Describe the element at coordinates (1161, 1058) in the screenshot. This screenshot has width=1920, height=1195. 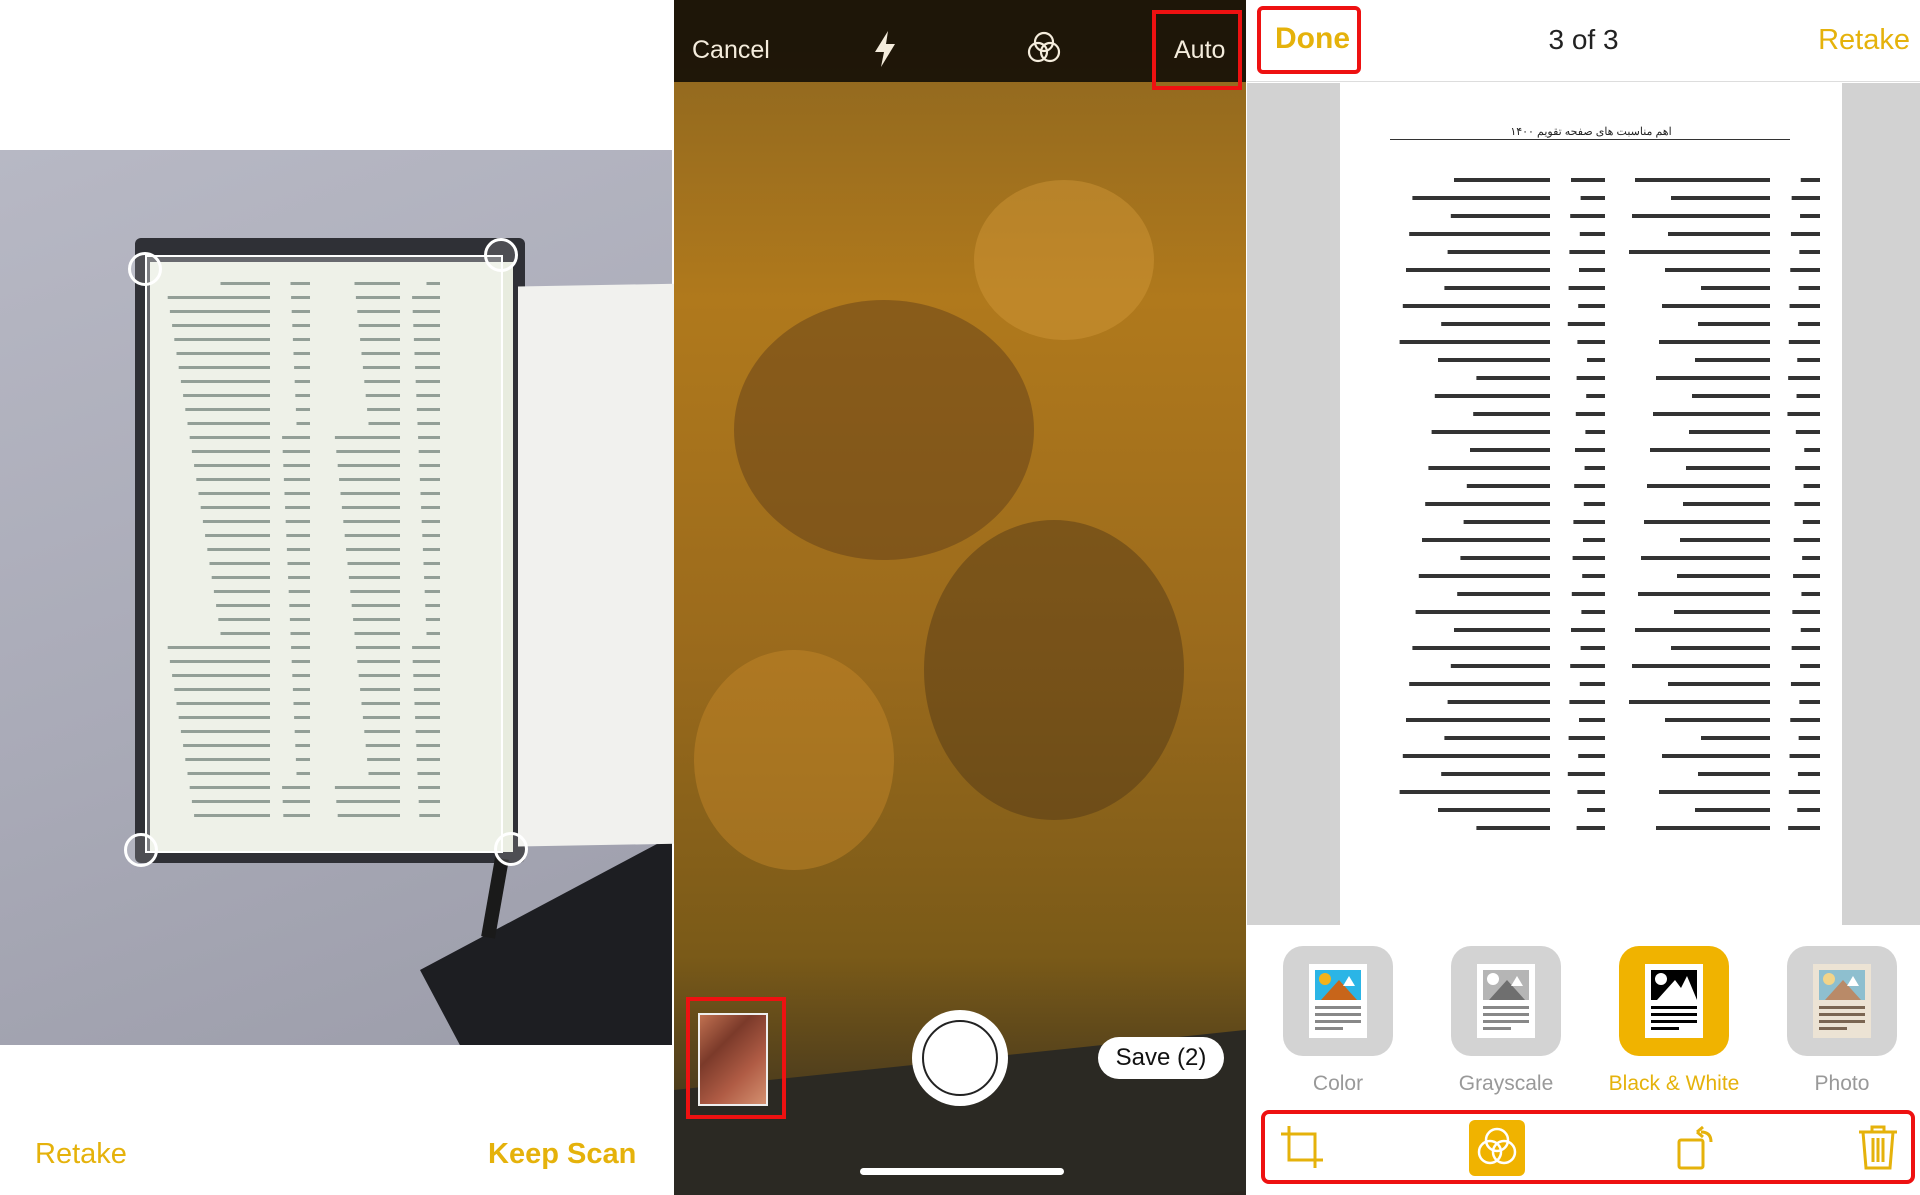
I see `save-button: Save (2)` at that location.